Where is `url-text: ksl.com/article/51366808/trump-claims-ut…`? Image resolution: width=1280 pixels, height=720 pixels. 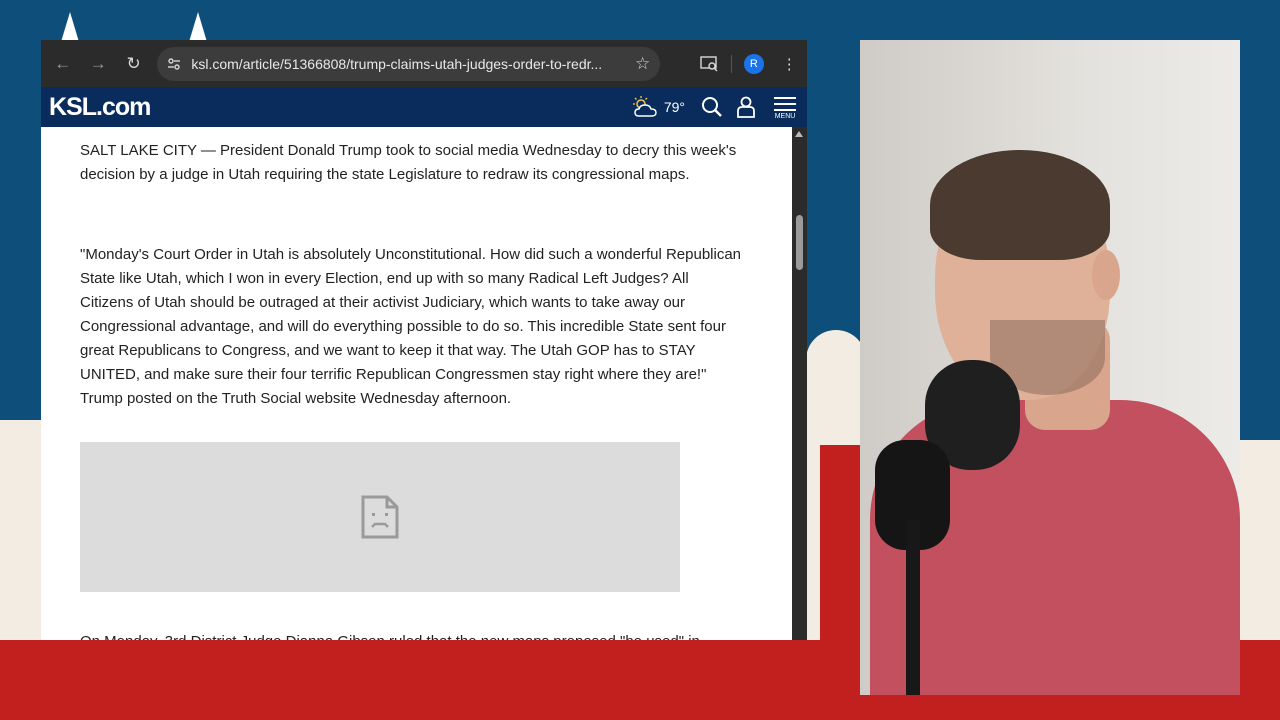
url-text: ksl.com/article/51366808/trump-claims-ut… is located at coordinates (408, 64).